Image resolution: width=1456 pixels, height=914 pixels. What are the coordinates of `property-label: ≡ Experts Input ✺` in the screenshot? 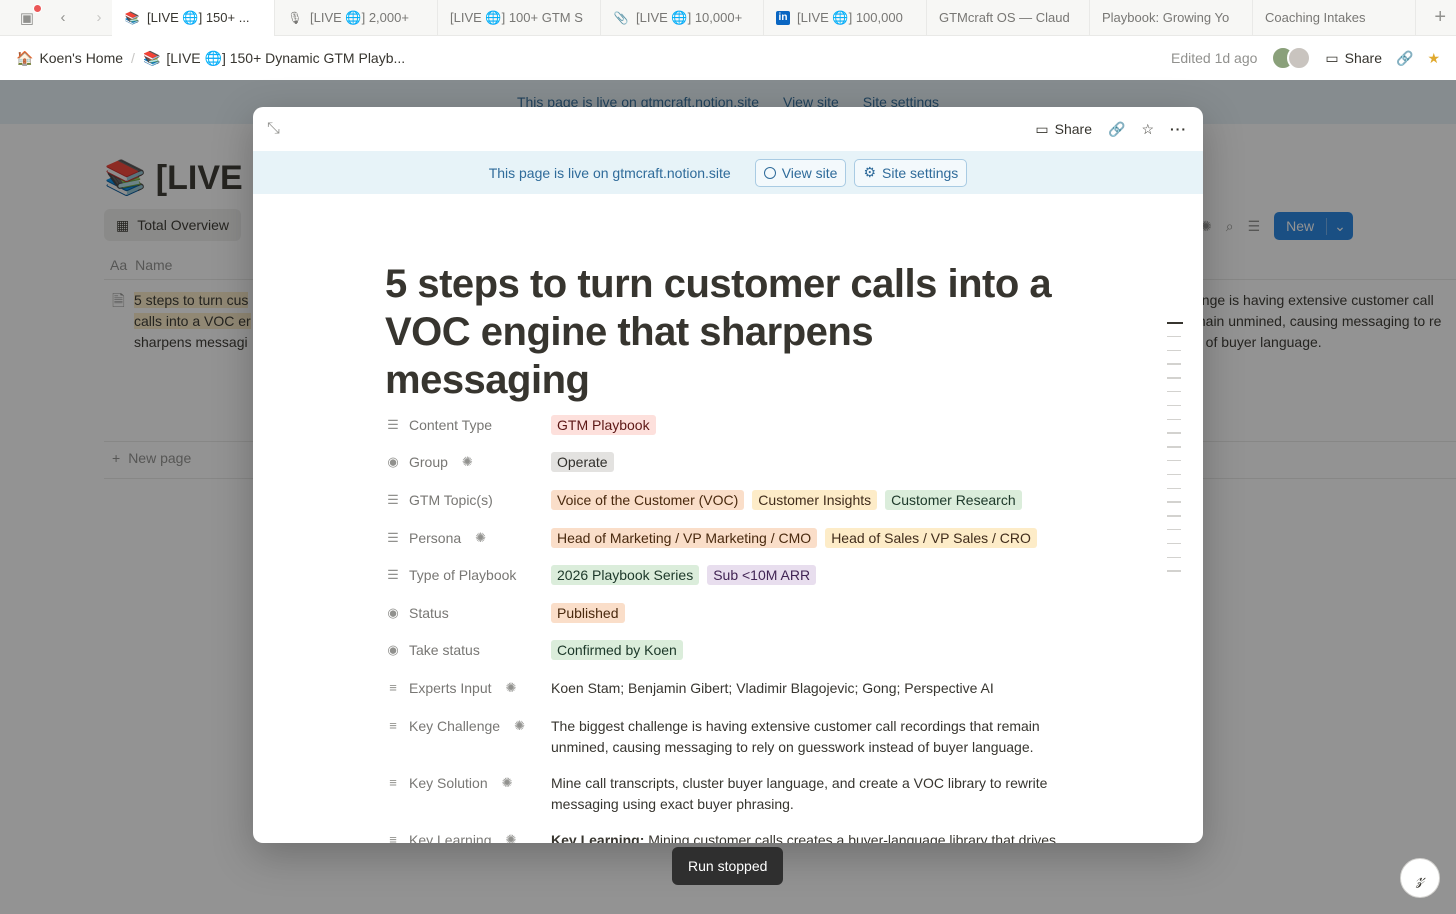 It's located at (468, 688).